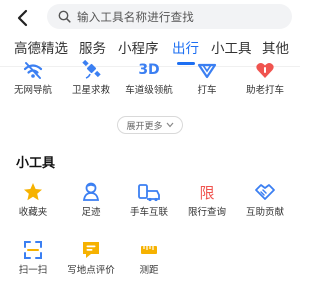 This screenshot has height=300, width=320. I want to click on grid-item-scan: 扫一扫, so click(33, 257).